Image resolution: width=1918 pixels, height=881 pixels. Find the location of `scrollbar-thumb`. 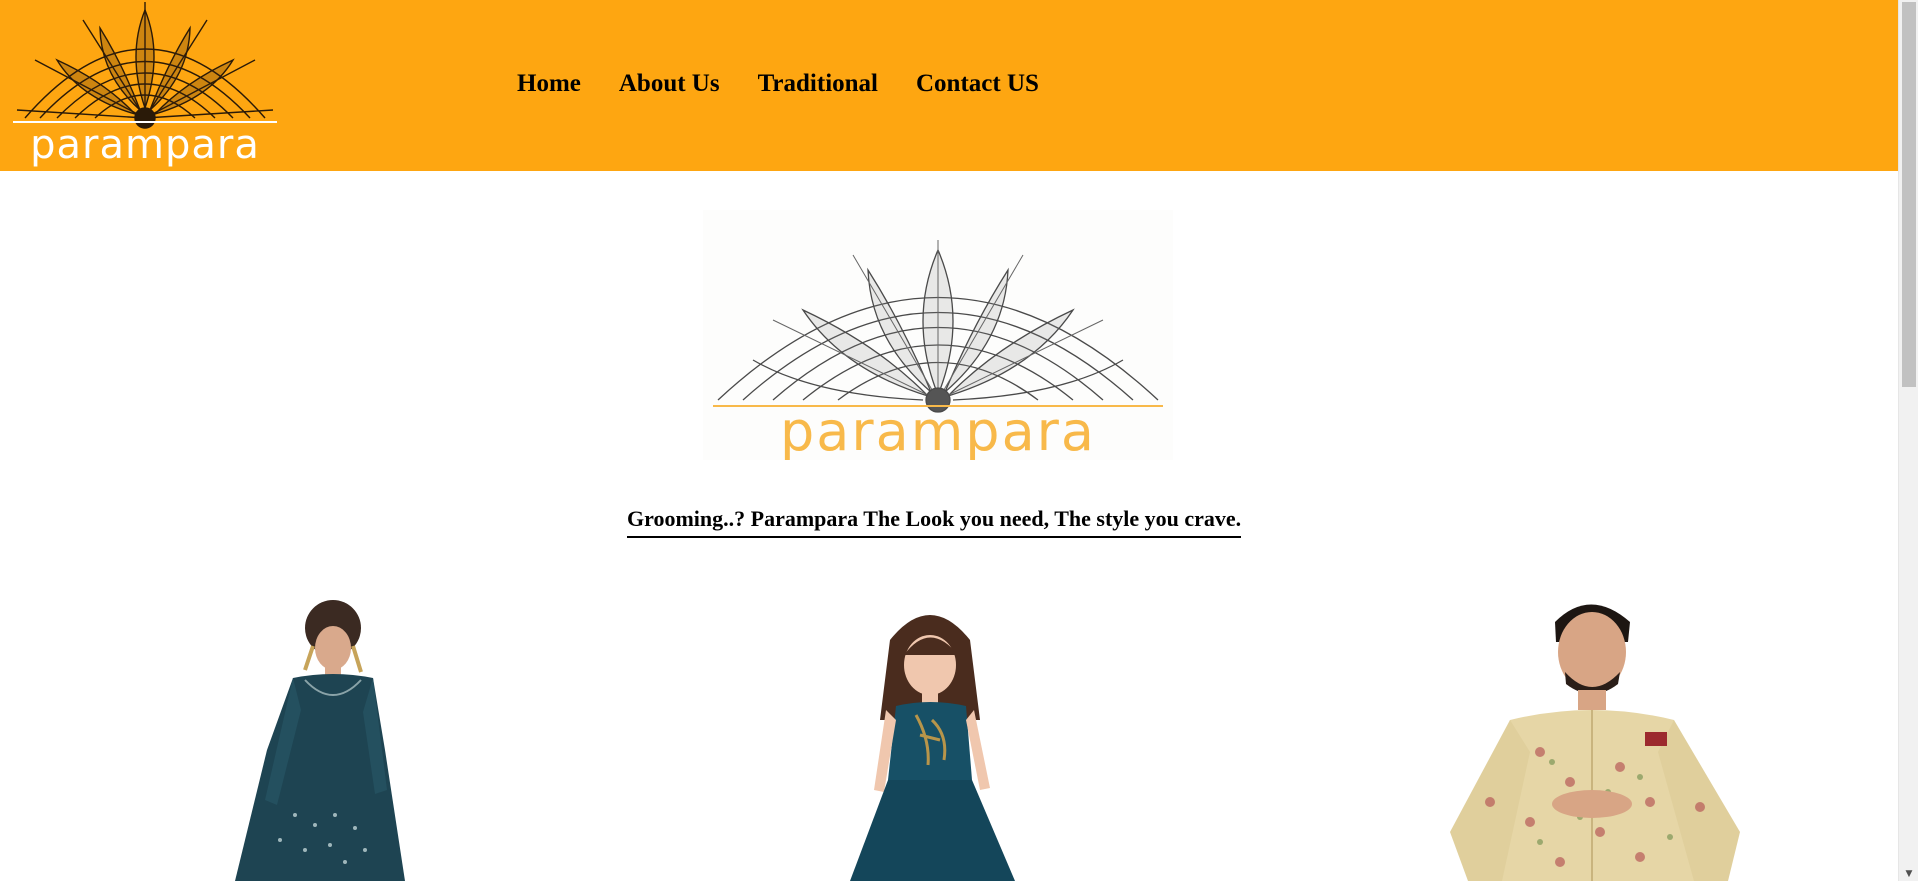

scrollbar-thumb is located at coordinates (1909, 194).